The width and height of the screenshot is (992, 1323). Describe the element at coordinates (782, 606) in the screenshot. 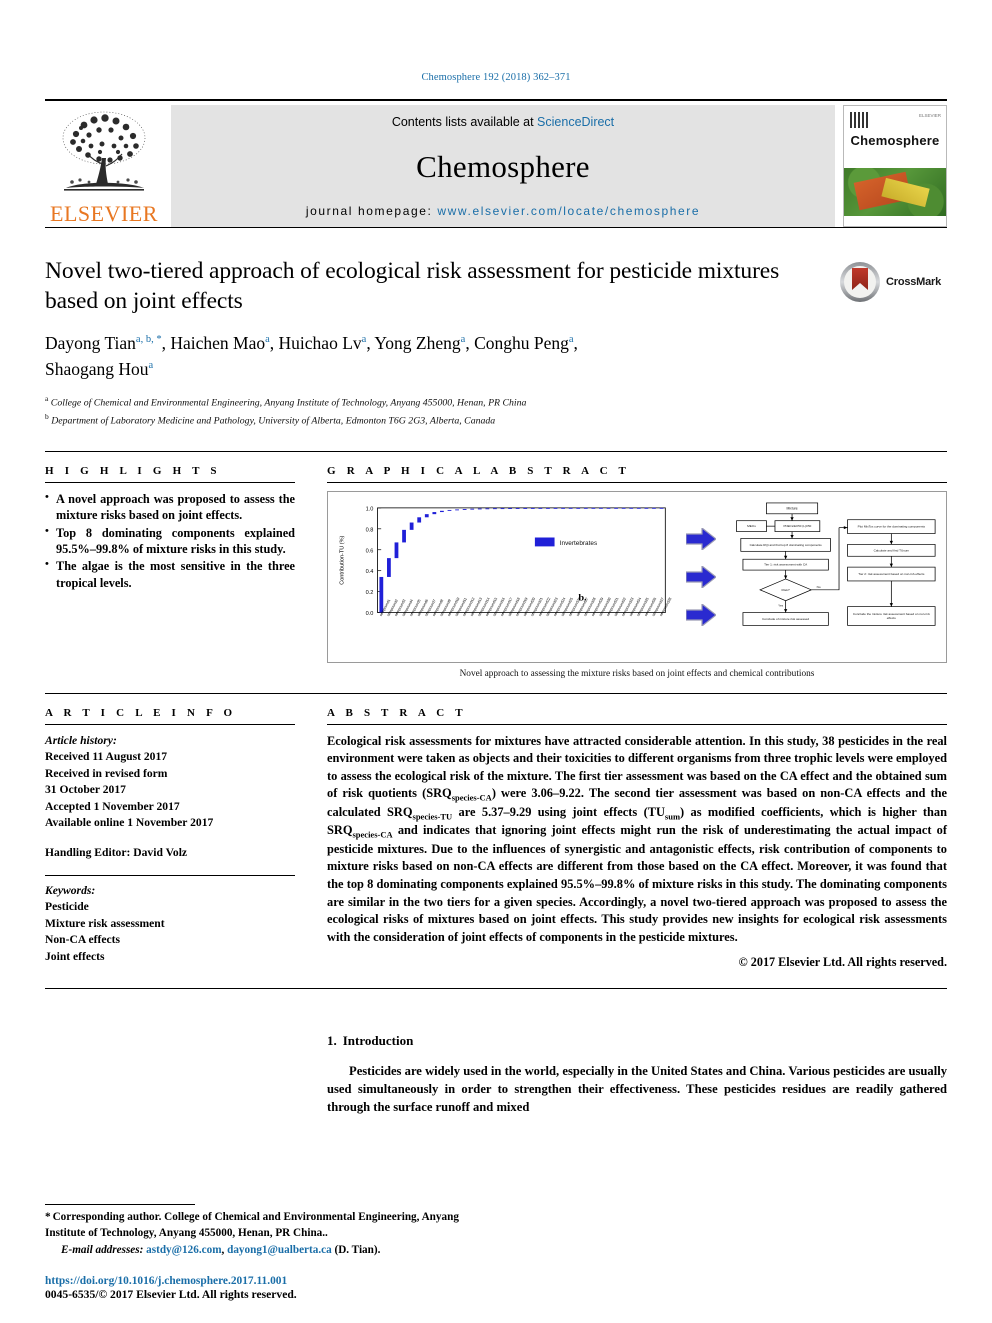

I see `svg-text: Yes` at that location.